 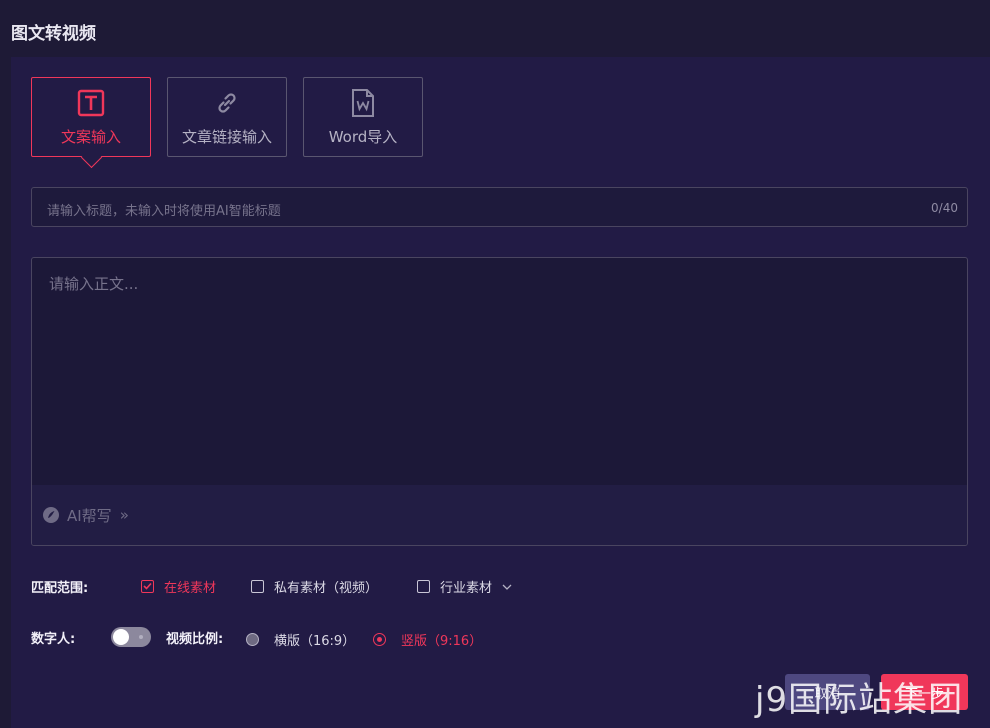 I want to click on tab-label: 文案输入, so click(x=90, y=137).